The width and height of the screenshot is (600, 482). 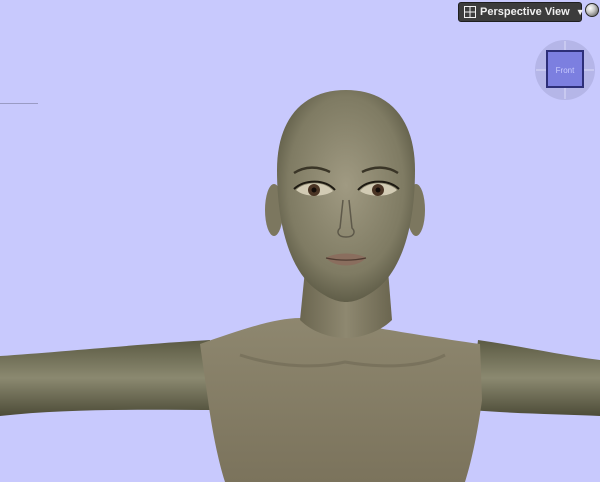 What do you see at coordinates (110, 378) in the screenshot?
I see `left-arm` at bounding box center [110, 378].